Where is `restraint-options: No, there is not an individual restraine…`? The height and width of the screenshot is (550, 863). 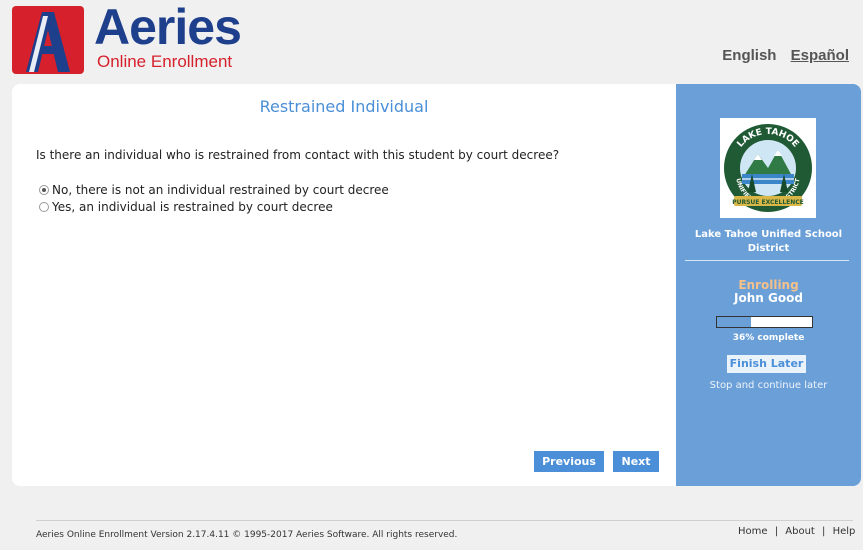 restraint-options: No, there is not an individual restraine… is located at coordinates (214, 198).